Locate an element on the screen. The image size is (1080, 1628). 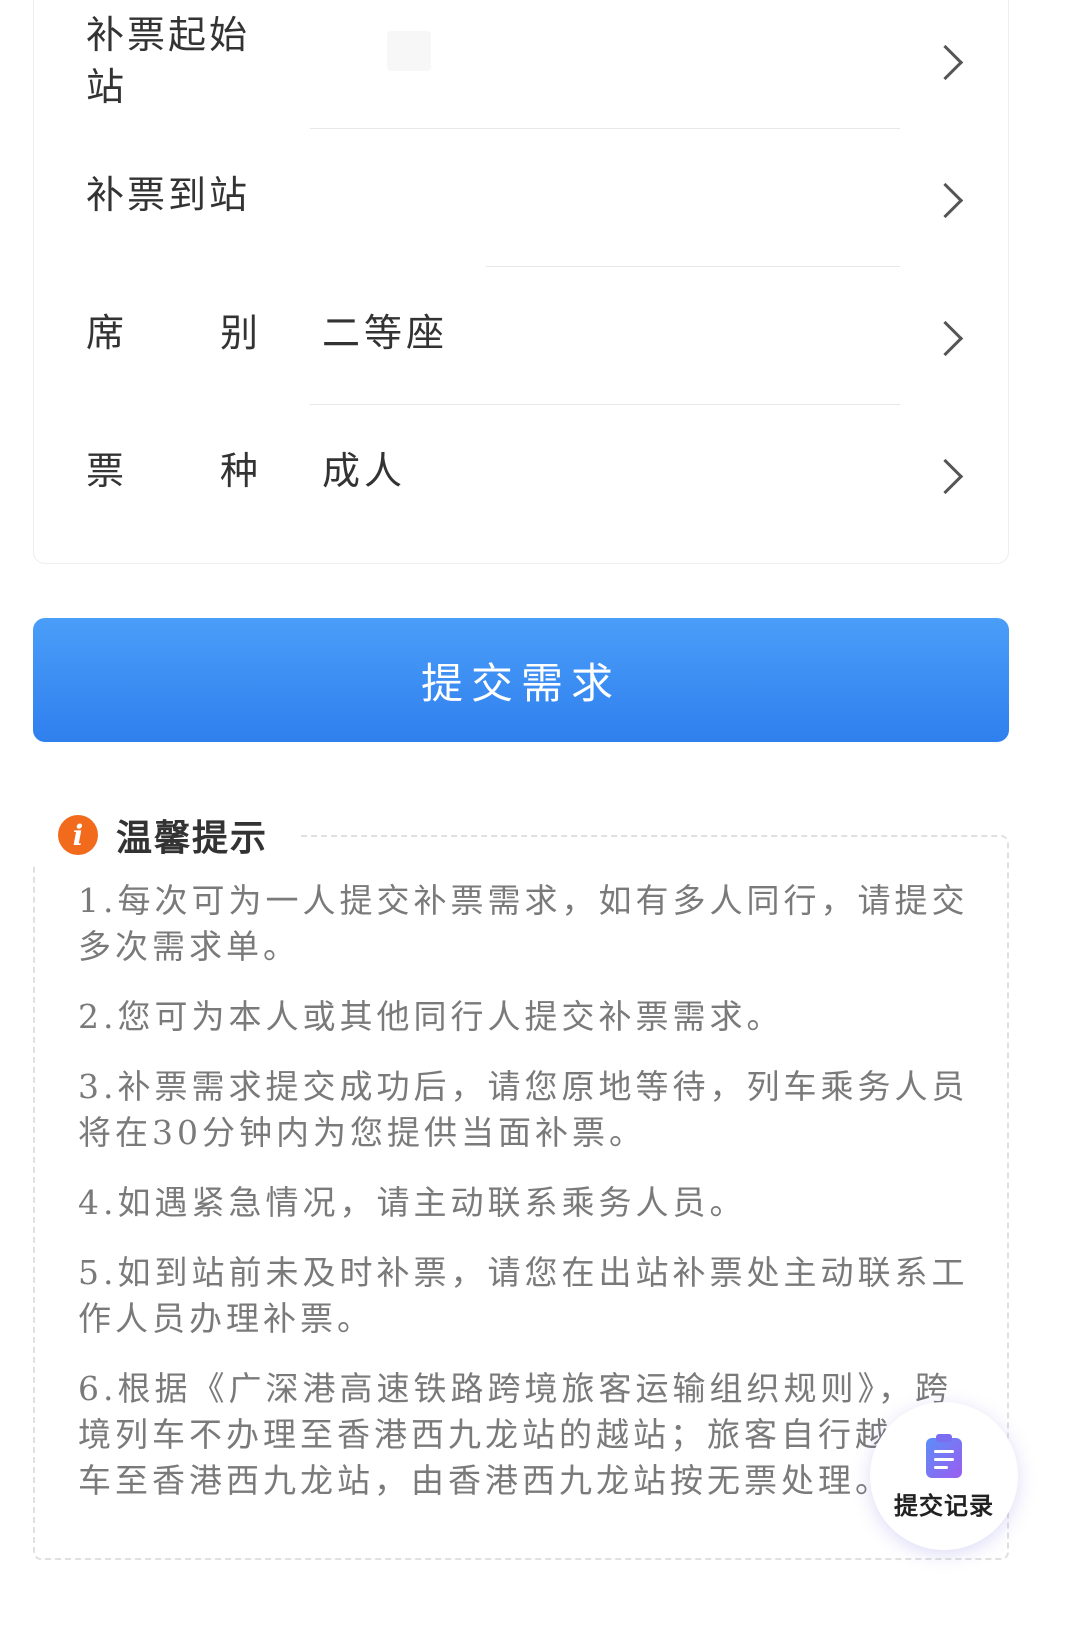
seat-class-label-char: 别 is located at coordinates (240, 333).